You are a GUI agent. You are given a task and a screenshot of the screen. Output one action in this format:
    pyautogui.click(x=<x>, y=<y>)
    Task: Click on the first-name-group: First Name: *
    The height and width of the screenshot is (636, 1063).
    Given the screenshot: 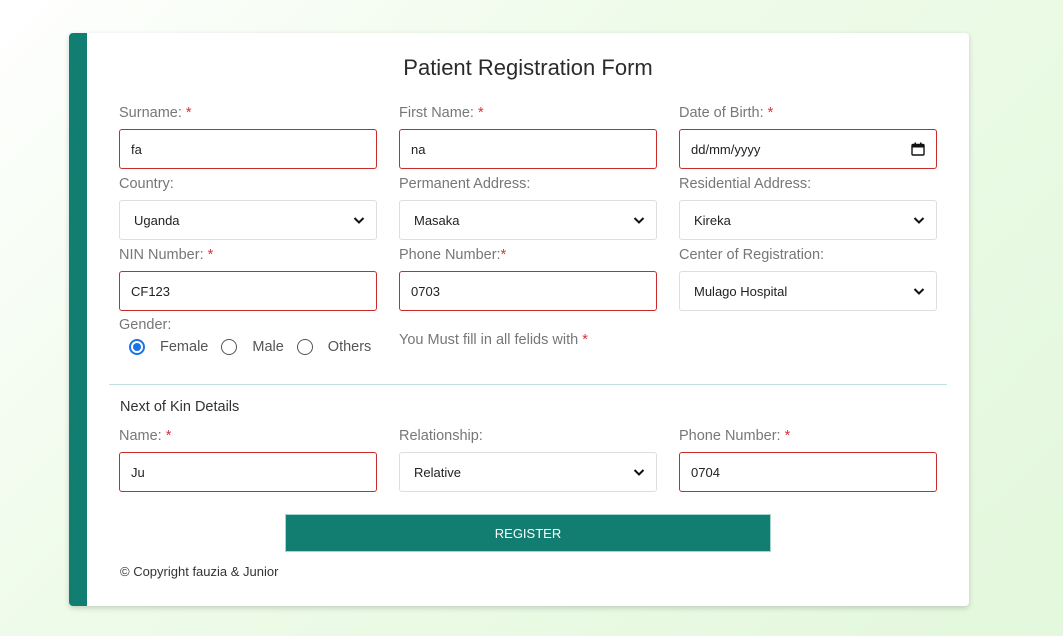 What is the action you would take?
    pyautogui.click(x=528, y=136)
    